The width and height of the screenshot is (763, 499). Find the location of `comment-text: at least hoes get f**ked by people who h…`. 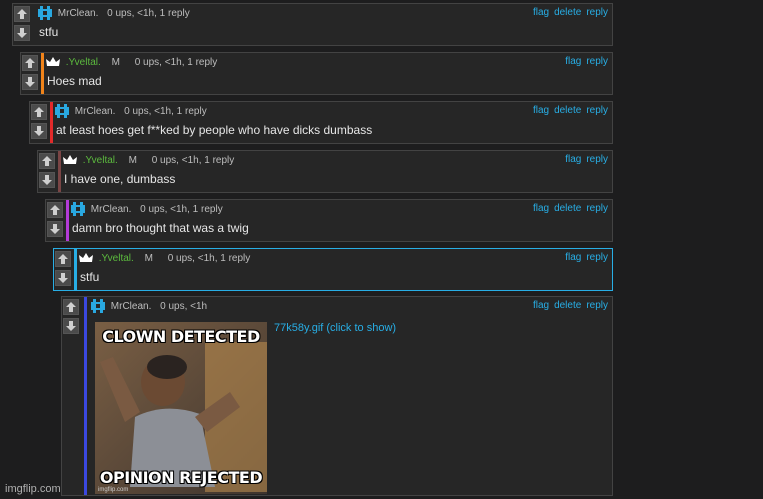

comment-text: at least hoes get f**ked by people who h… is located at coordinates (214, 130).